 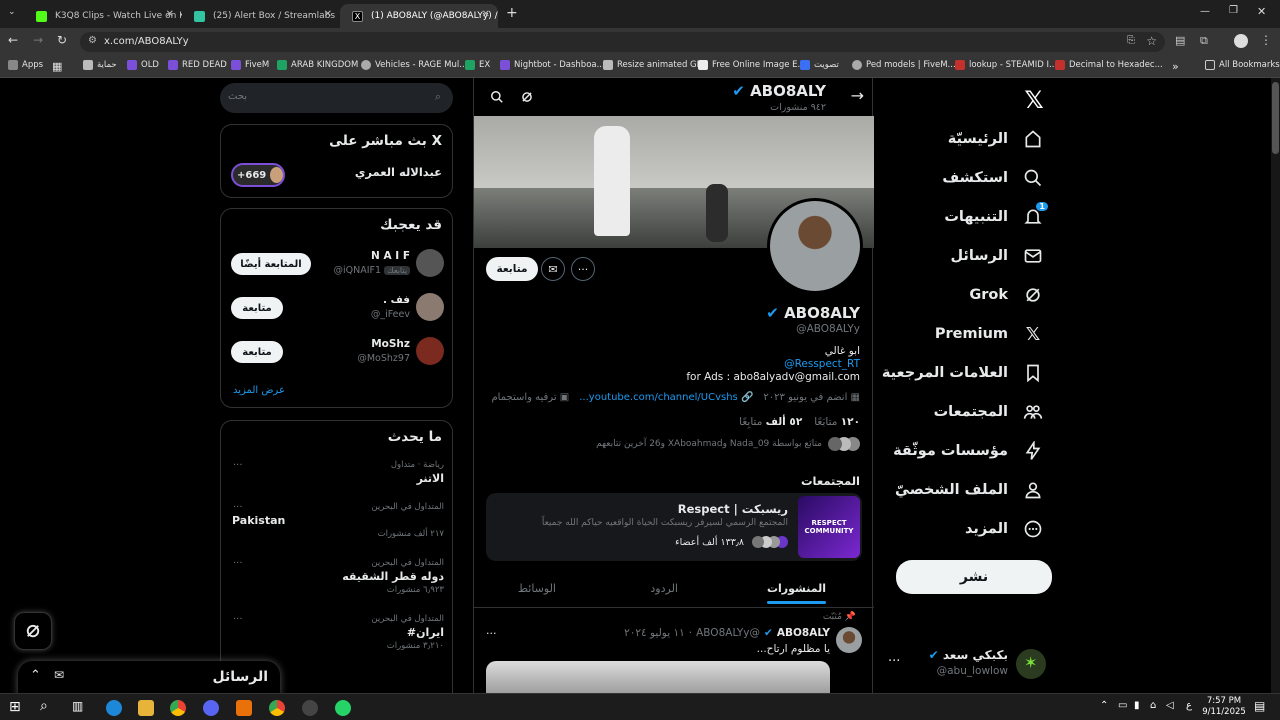 What do you see at coordinates (1004, 529) in the screenshot?
I see `nav-more: المزيد` at bounding box center [1004, 529].